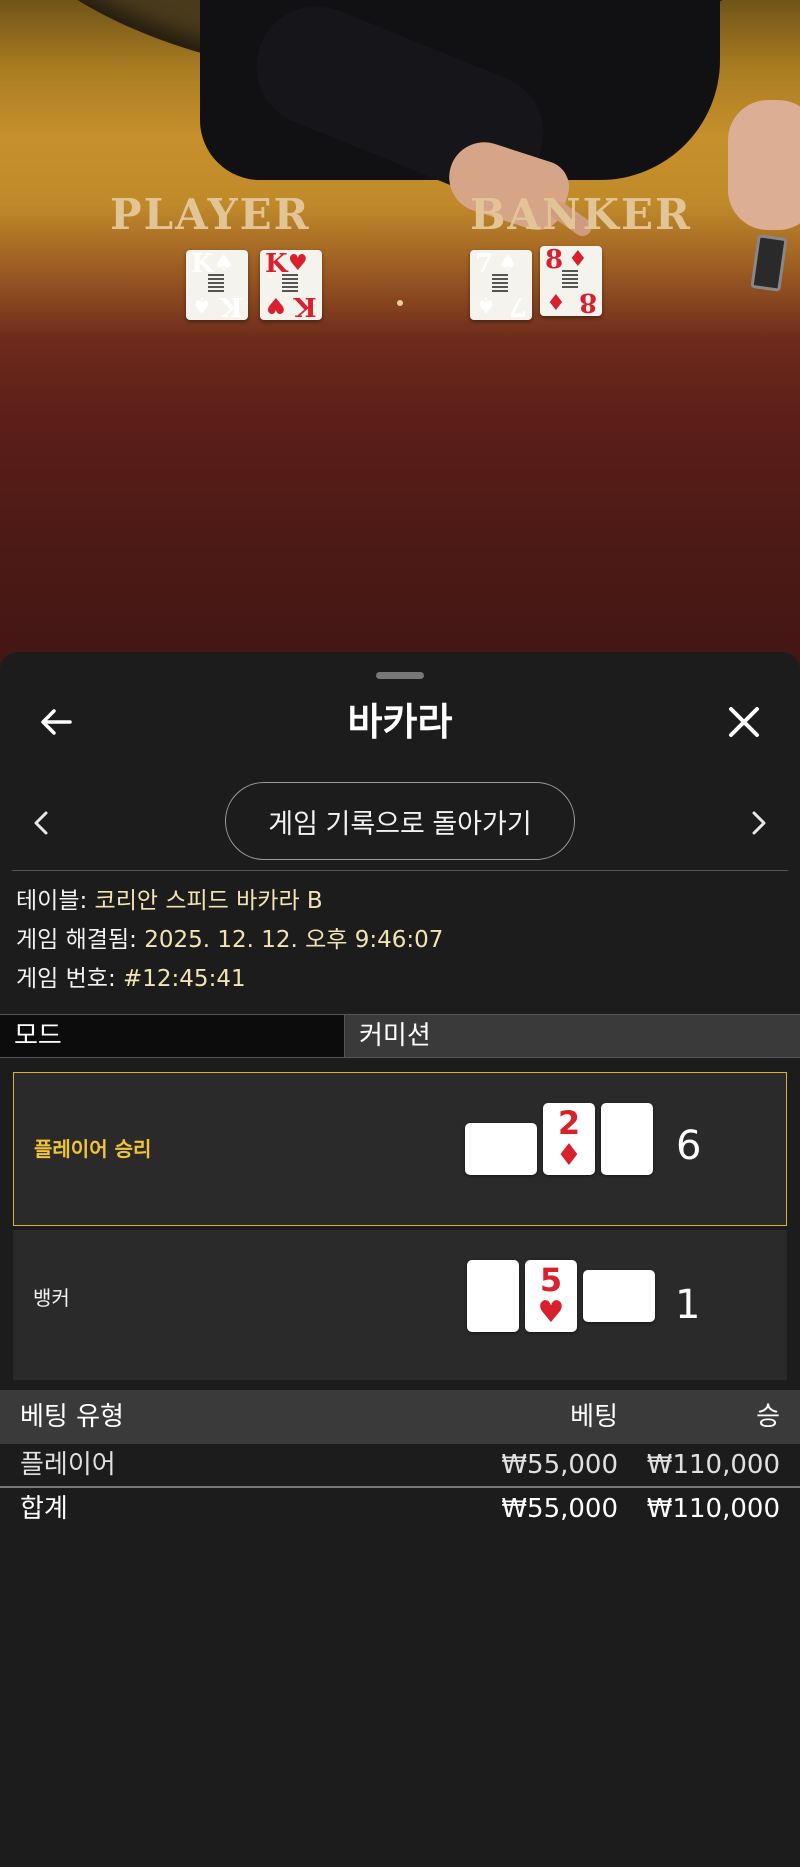  I want to click on player-hand-row: 플레이어 승리 5 ♣ 2 ♦ 9 ♣ 6, so click(400, 1149).